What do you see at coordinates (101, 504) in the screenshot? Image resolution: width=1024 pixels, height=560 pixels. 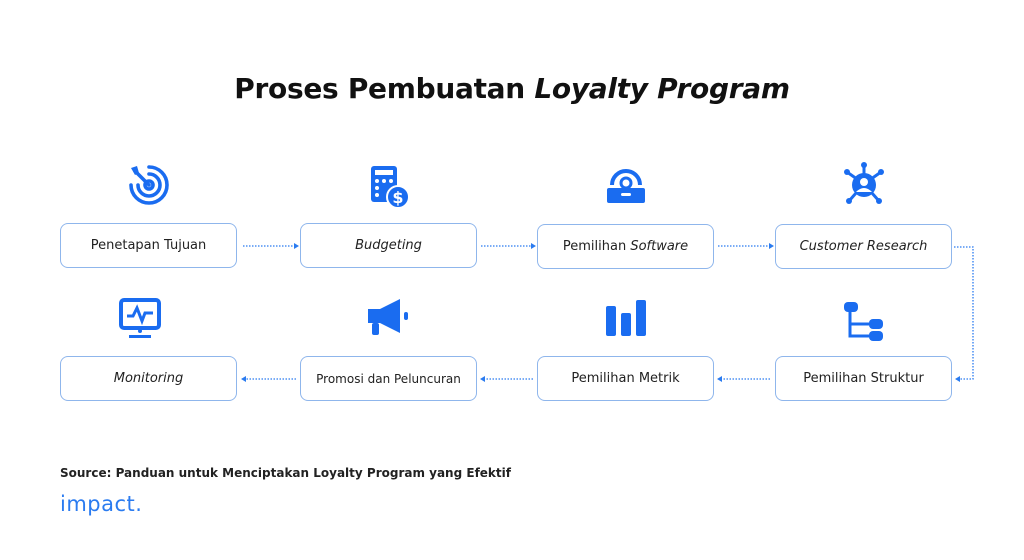 I see `impact-logo: impact.` at bounding box center [101, 504].